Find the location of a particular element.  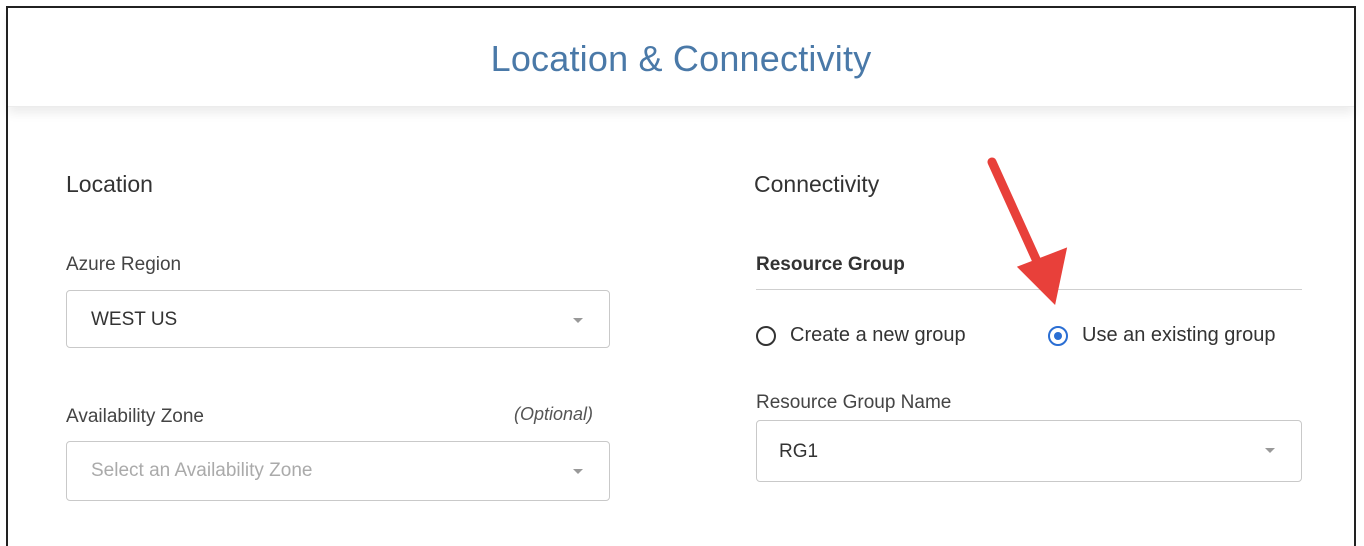

resource-group-heading: Resource Group is located at coordinates (830, 264).